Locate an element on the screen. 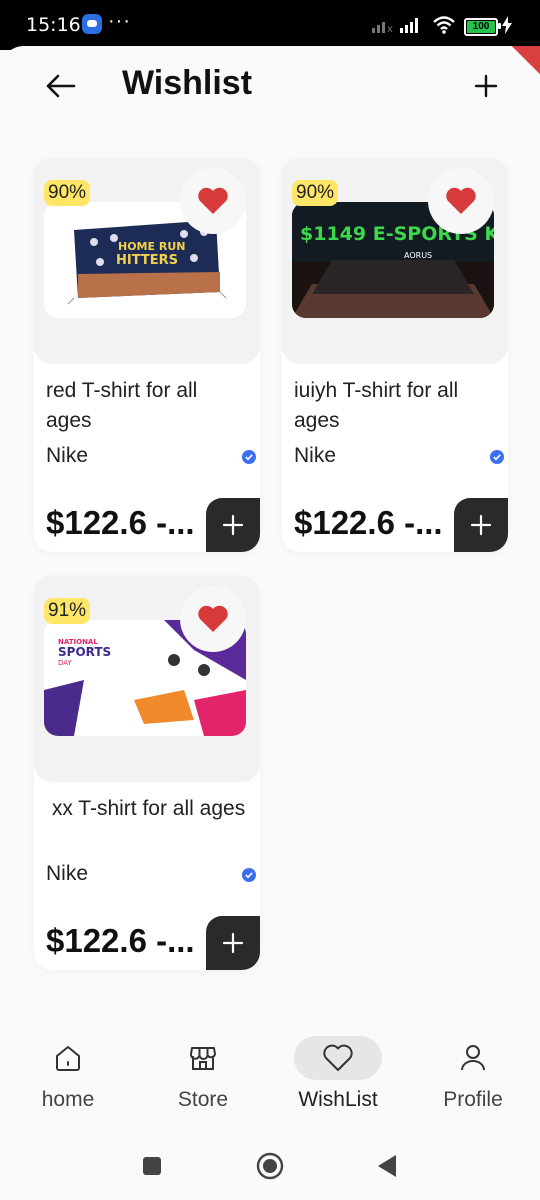  image-text-2: SPORTS is located at coordinates (84, 652).